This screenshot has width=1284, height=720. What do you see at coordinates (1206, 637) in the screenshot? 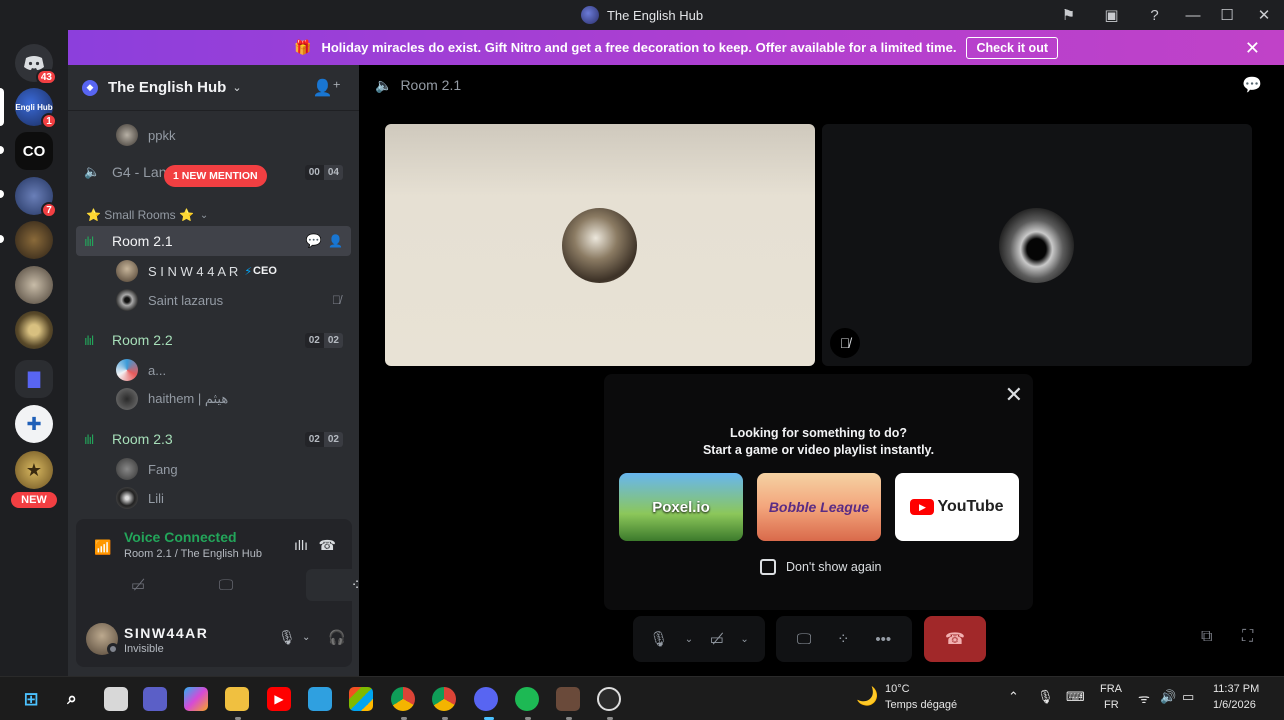
I see `pop-out-icon: ⧉` at bounding box center [1206, 637].